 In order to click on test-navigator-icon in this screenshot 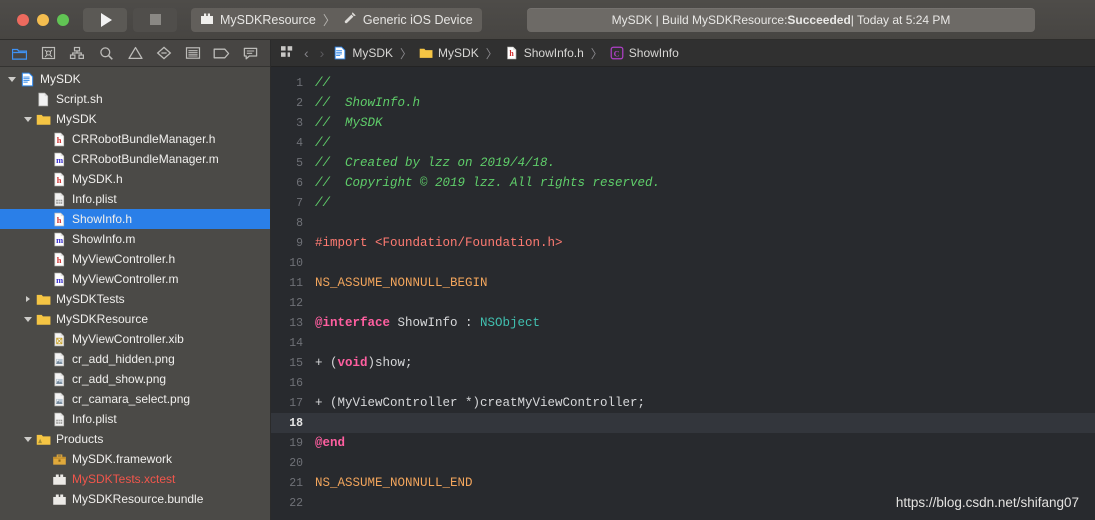, I will do `click(163, 53)`.